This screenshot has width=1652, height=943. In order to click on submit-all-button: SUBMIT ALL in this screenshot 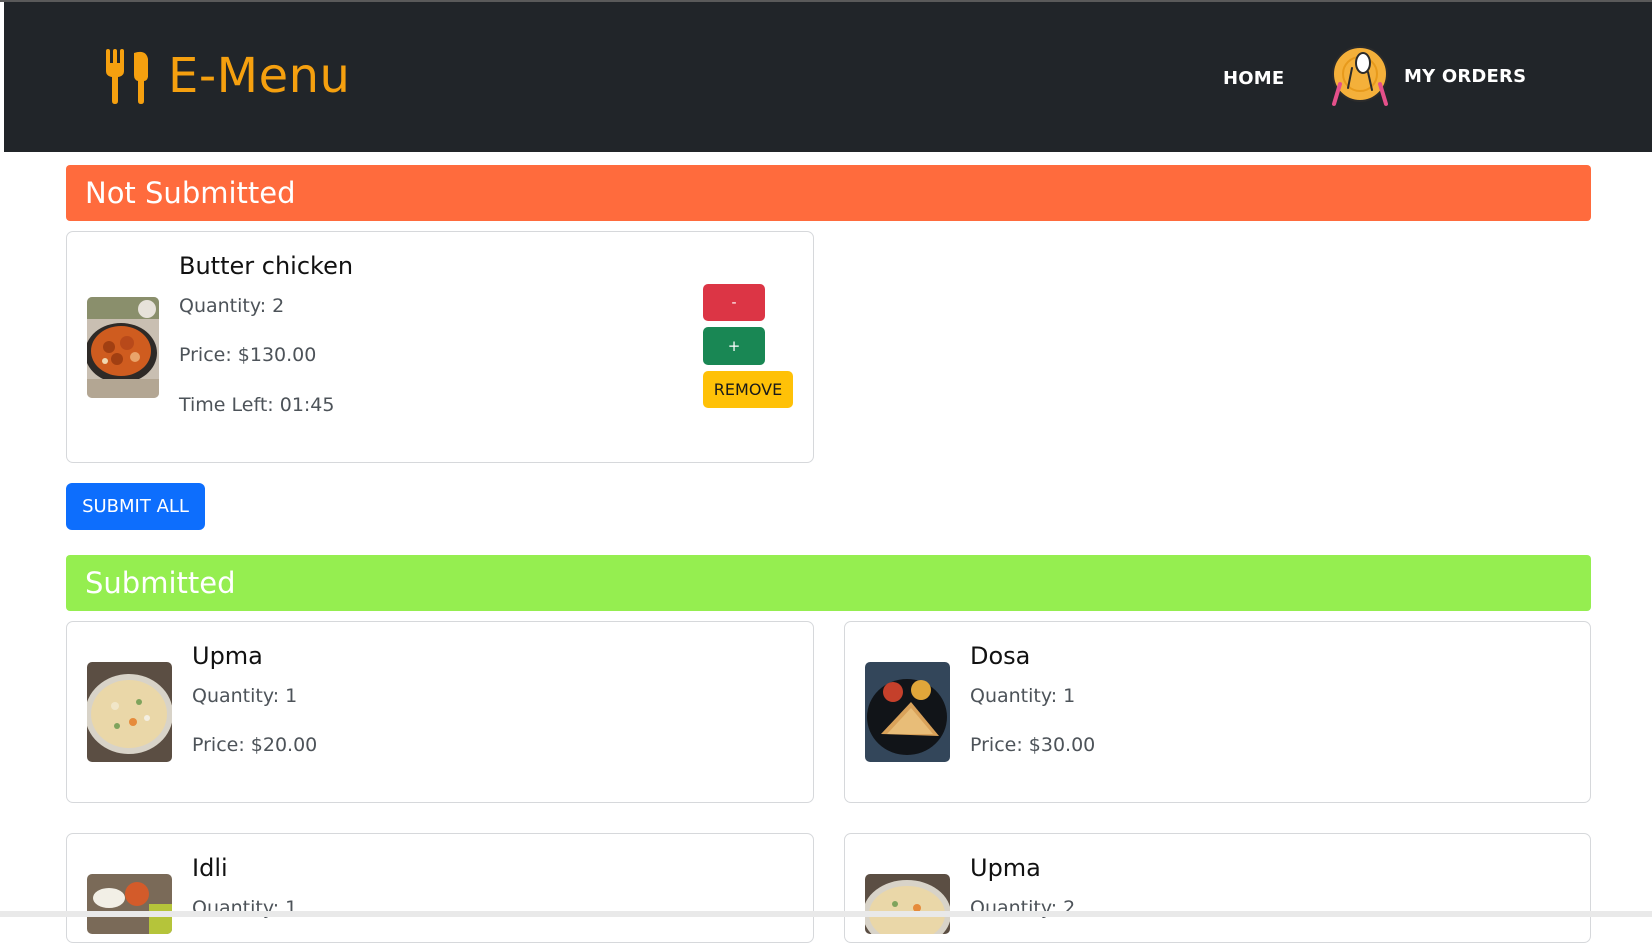, I will do `click(135, 506)`.